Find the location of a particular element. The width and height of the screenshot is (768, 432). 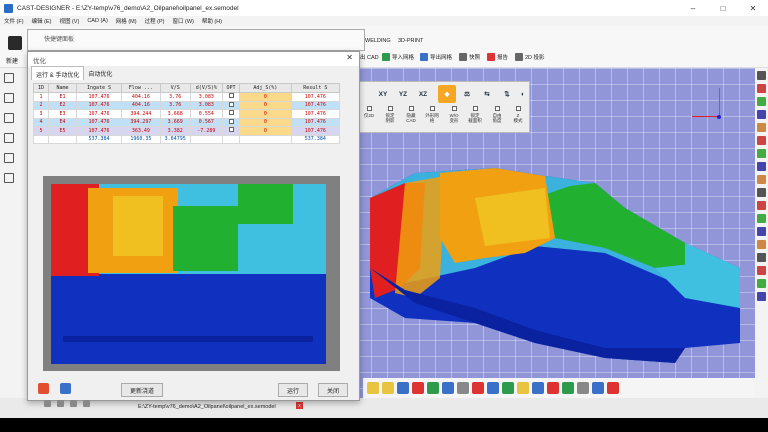

view-yz-button: YZ is located at coordinates (403, 94).